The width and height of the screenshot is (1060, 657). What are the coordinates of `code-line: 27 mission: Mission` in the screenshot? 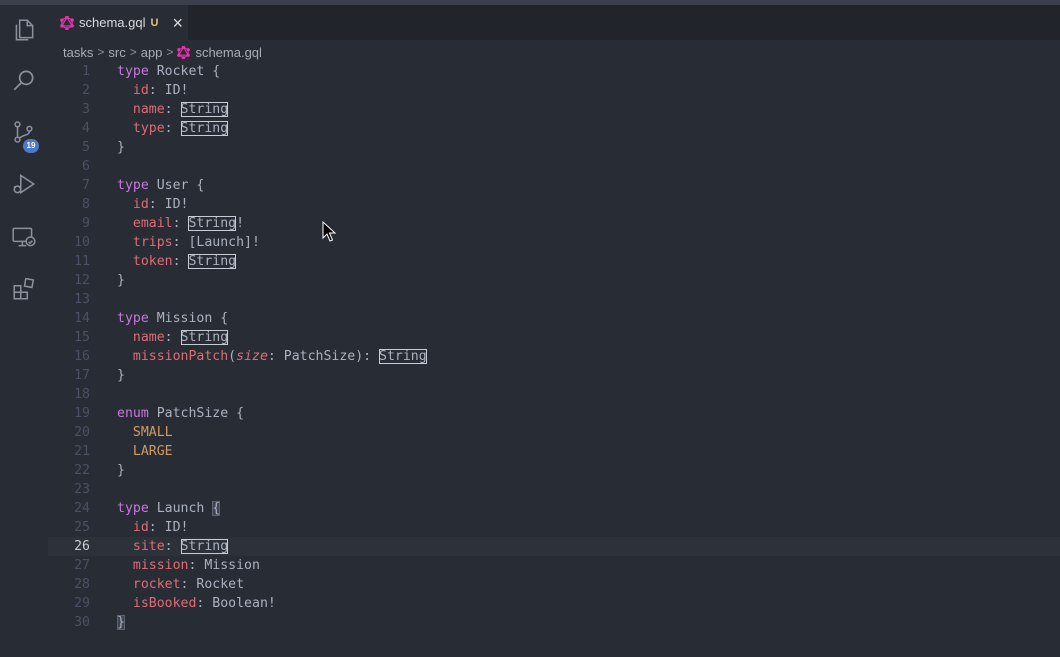 It's located at (554, 565).